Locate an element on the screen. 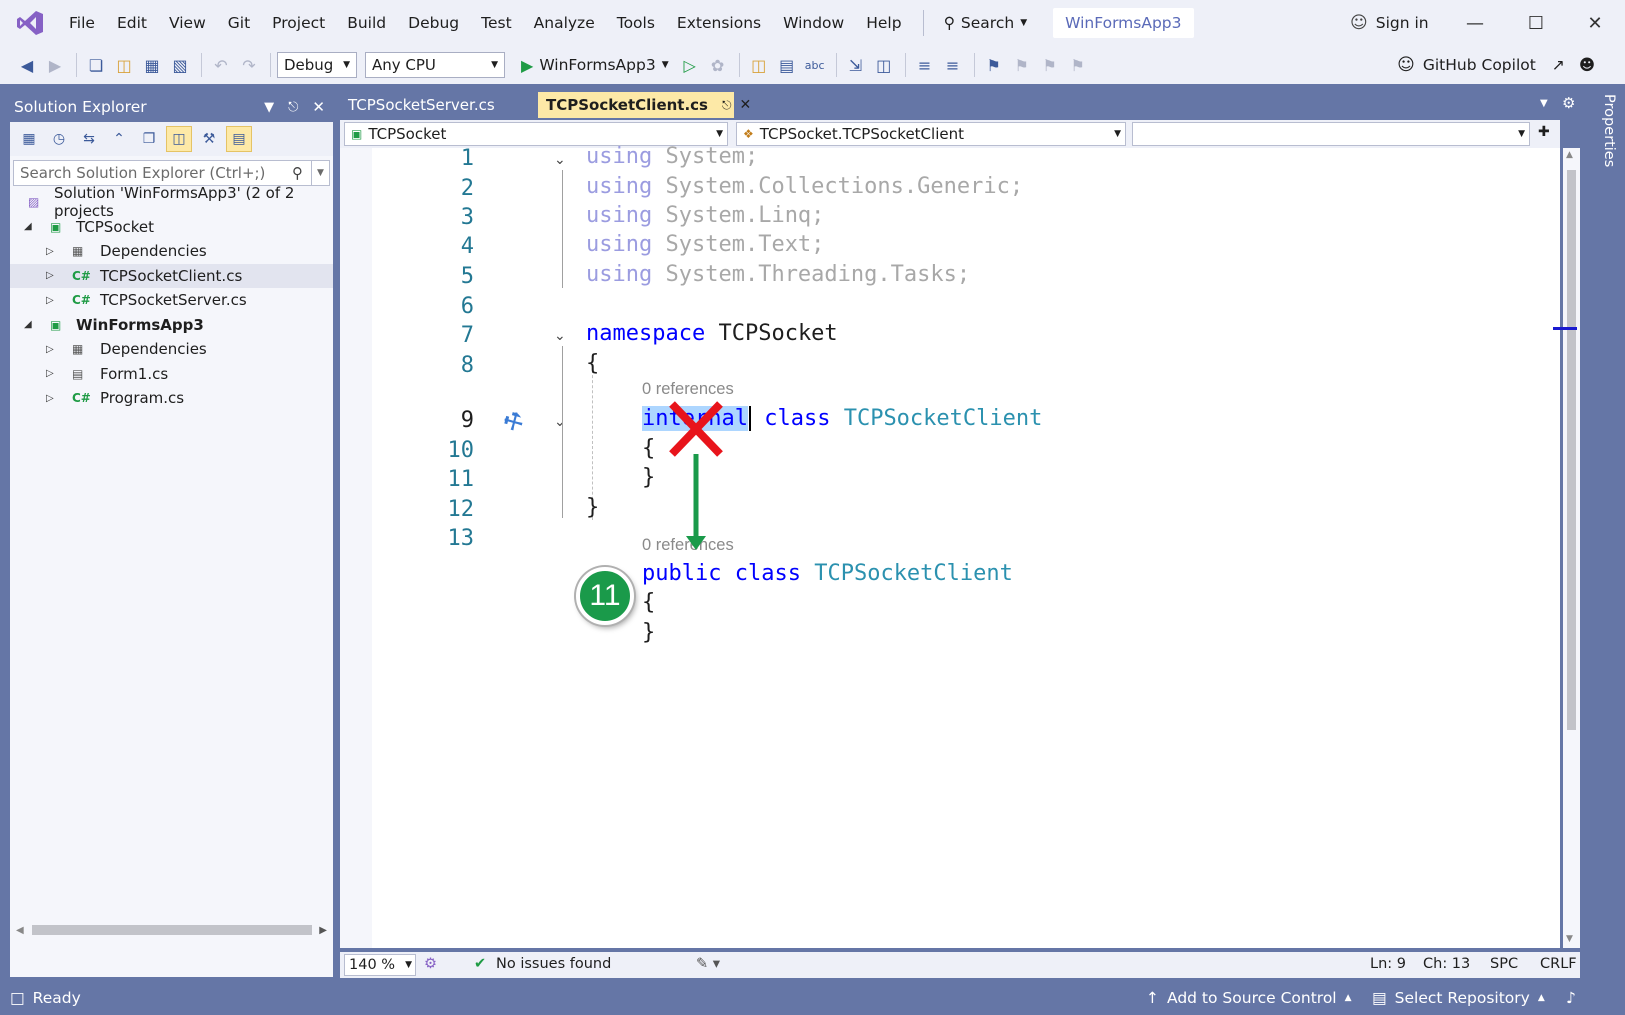 The image size is (1625, 1015). outdent-icon: ≡ is located at coordinates (953, 65).